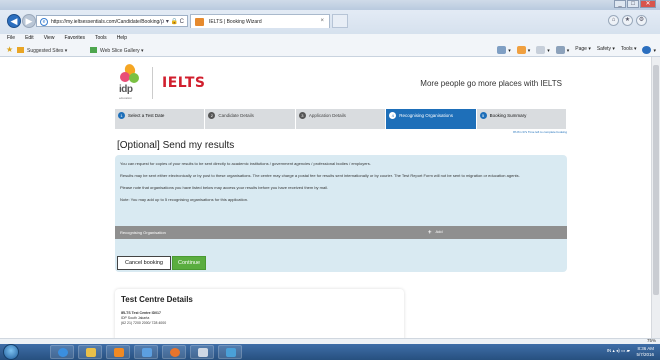  I want to click on step-label: Recognising Organisations, so click(426, 115).